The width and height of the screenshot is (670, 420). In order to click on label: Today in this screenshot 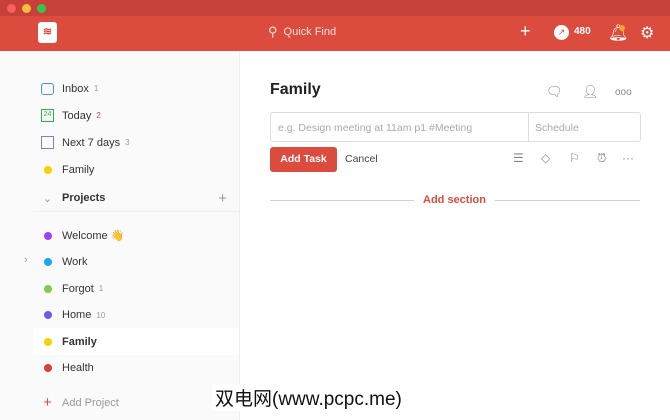, I will do `click(77, 115)`.